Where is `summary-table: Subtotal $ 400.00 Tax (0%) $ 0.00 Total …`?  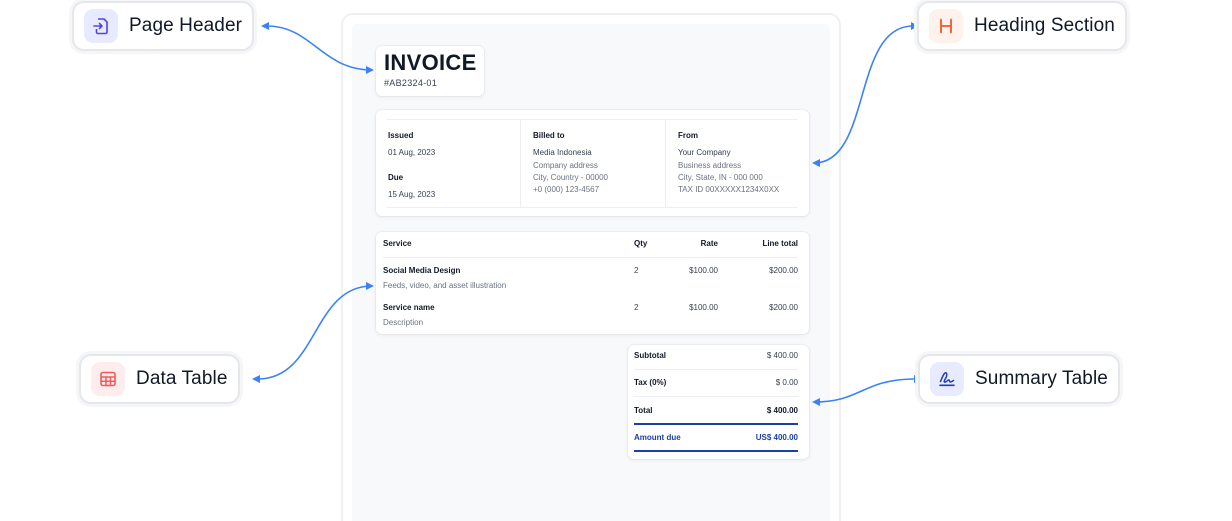
summary-table: Subtotal $ 400.00 Tax (0%) $ 0.00 Total … is located at coordinates (718, 402).